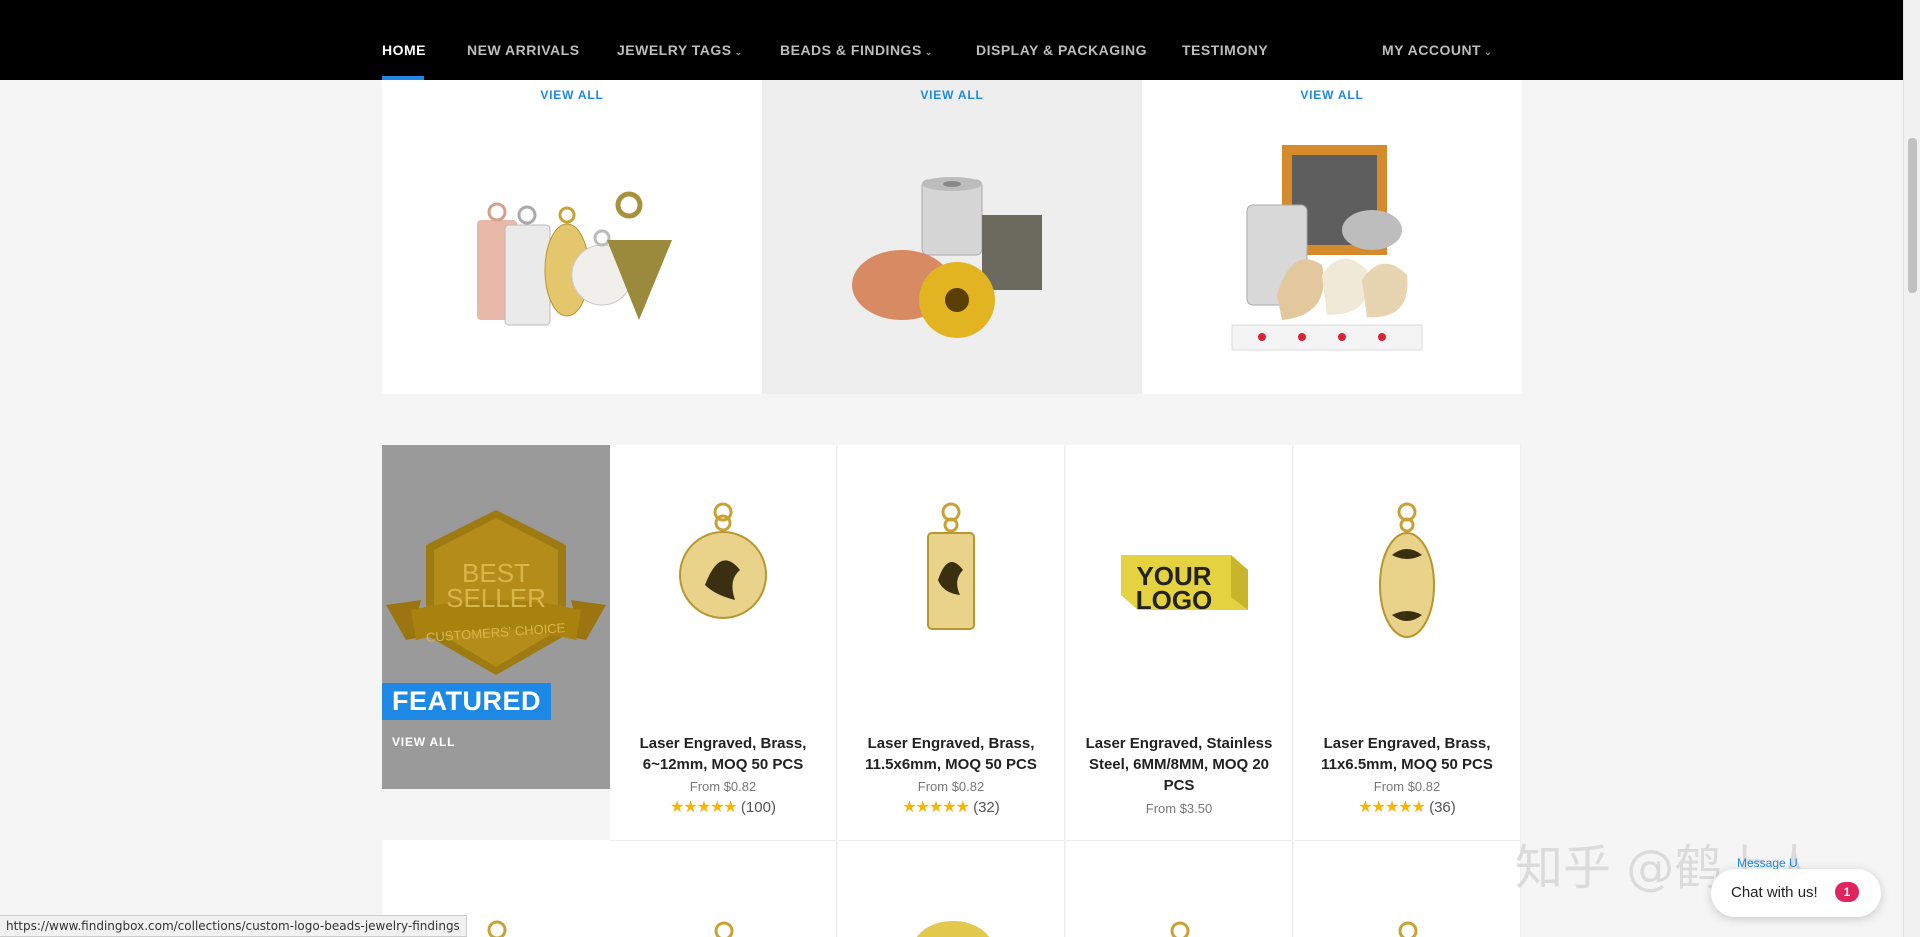 The image size is (1920, 937). Describe the element at coordinates (674, 50) in the screenshot. I see `nav-jewelry-tags-label: JEWELRY TAGS` at that location.